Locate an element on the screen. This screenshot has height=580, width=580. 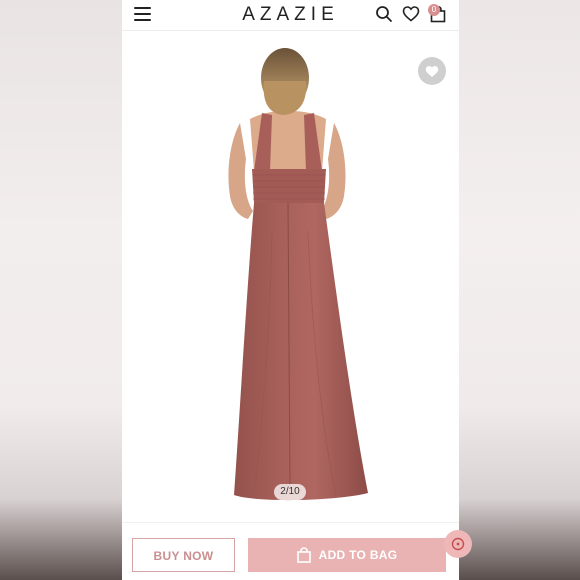
wishlist-button is located at coordinates (432, 71).